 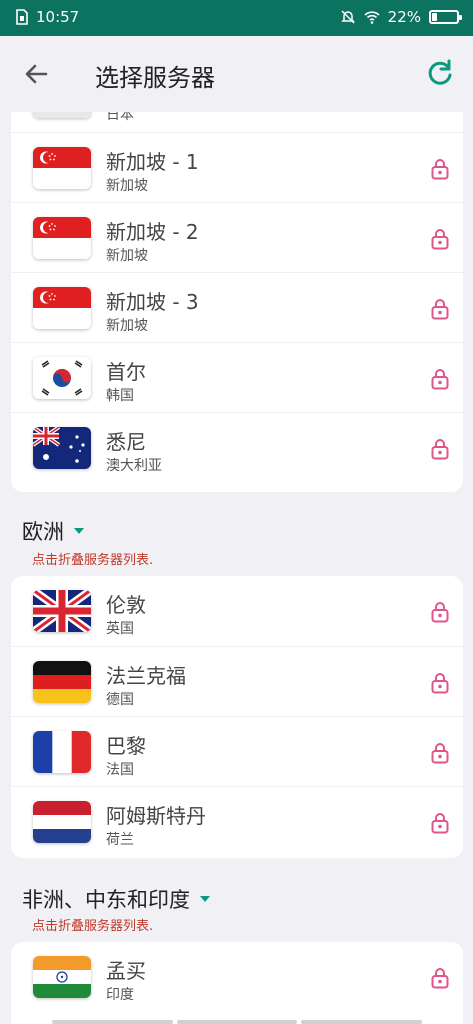 What do you see at coordinates (126, 971) in the screenshot?
I see `server-city: 孟买` at bounding box center [126, 971].